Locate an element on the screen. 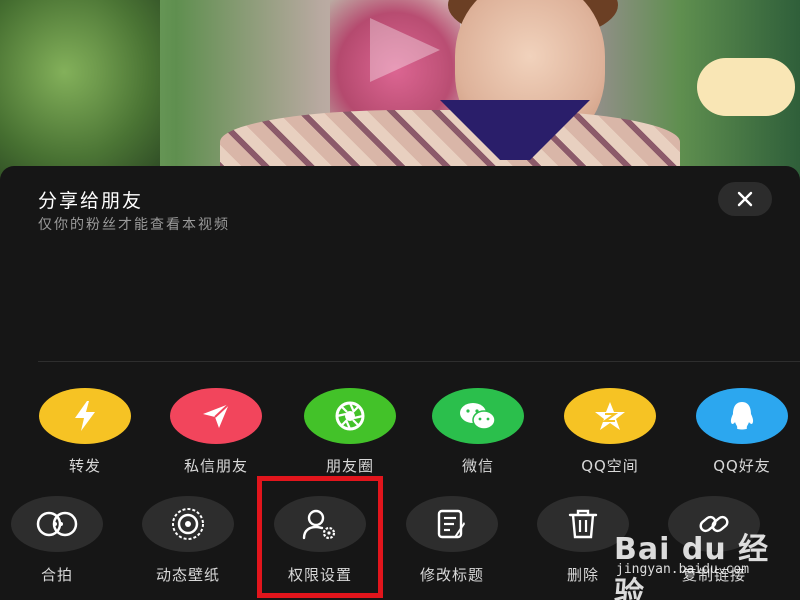  baidu-jingyan-watermark: Bai du 经验 jingyan.baidu.com is located at coordinates (706, 560).